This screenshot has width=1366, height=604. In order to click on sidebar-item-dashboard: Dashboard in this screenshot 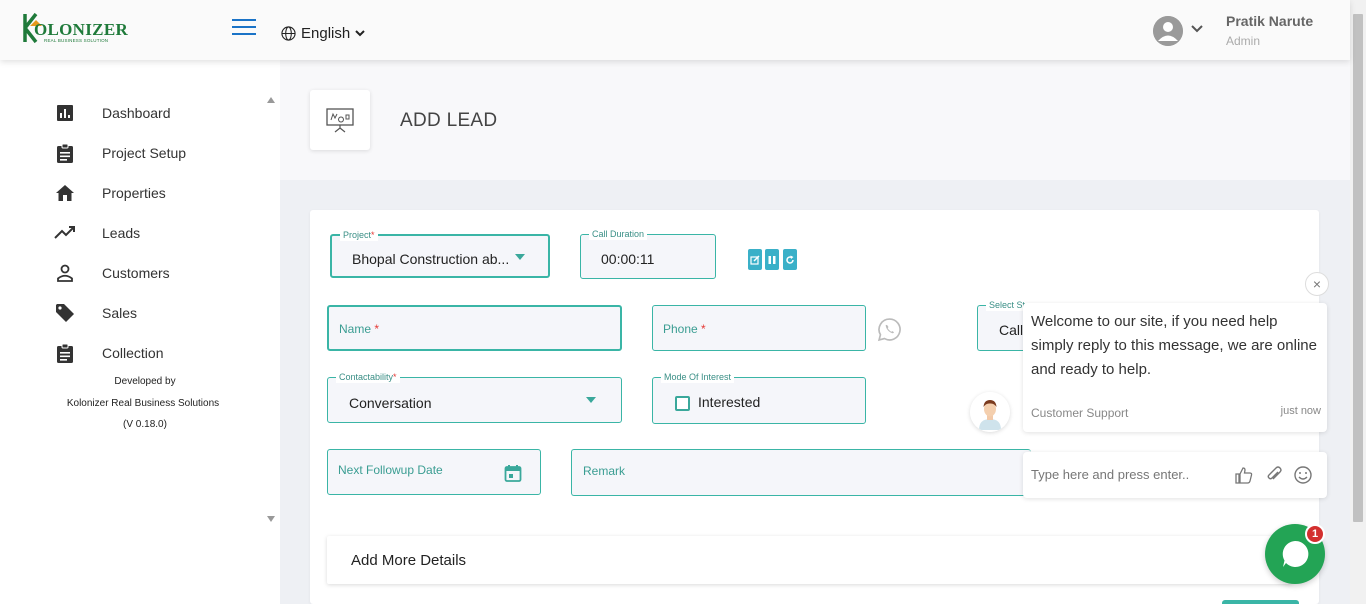, I will do `click(112, 113)`.